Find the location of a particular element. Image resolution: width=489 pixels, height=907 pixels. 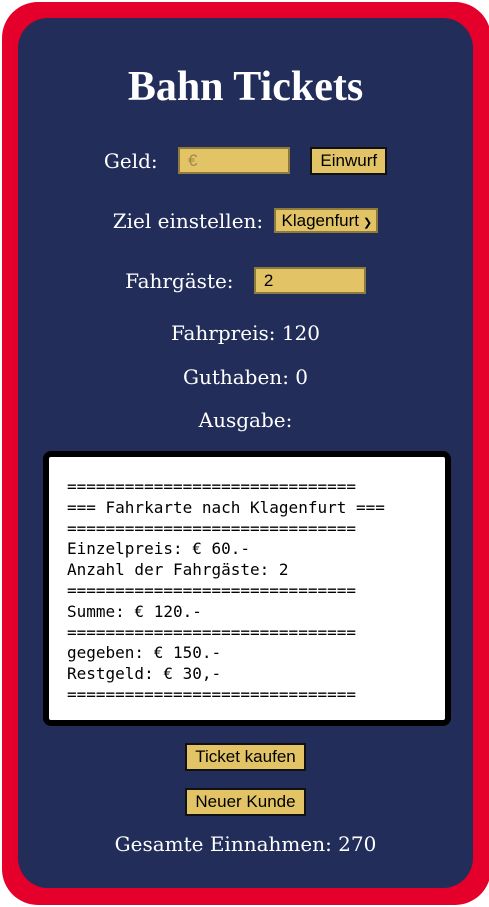

output-label: Ausgabe: is located at coordinates (245, 420).